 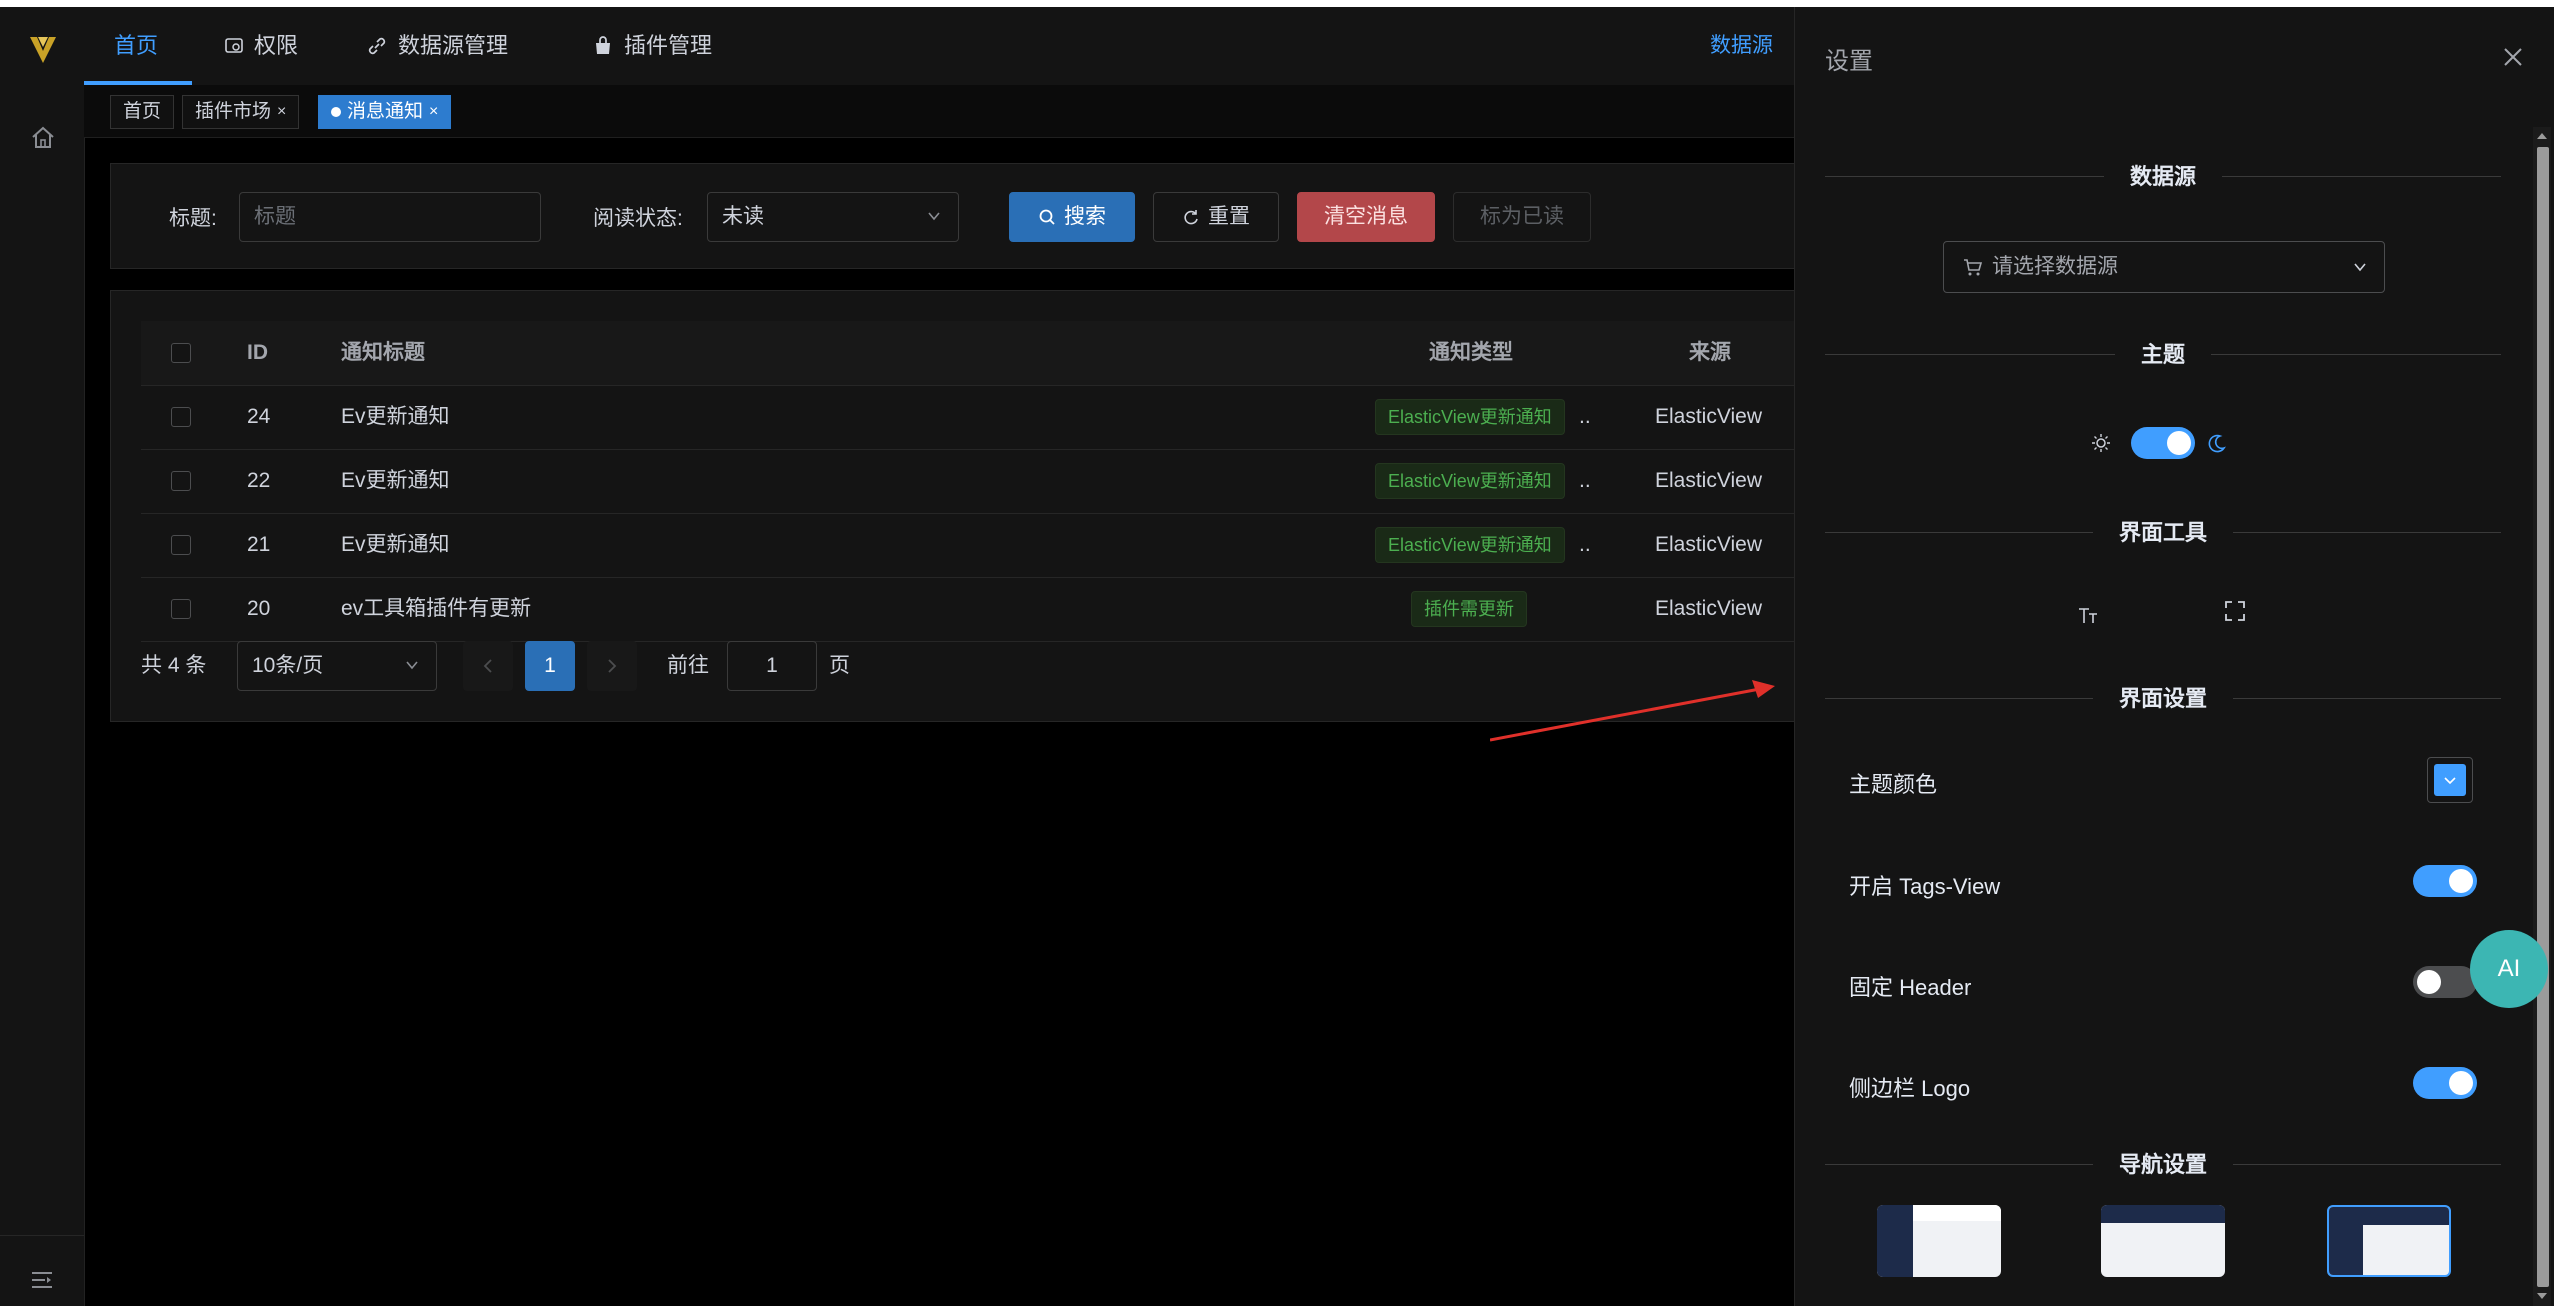 I want to click on title-input: 标题, so click(x=390, y=217).